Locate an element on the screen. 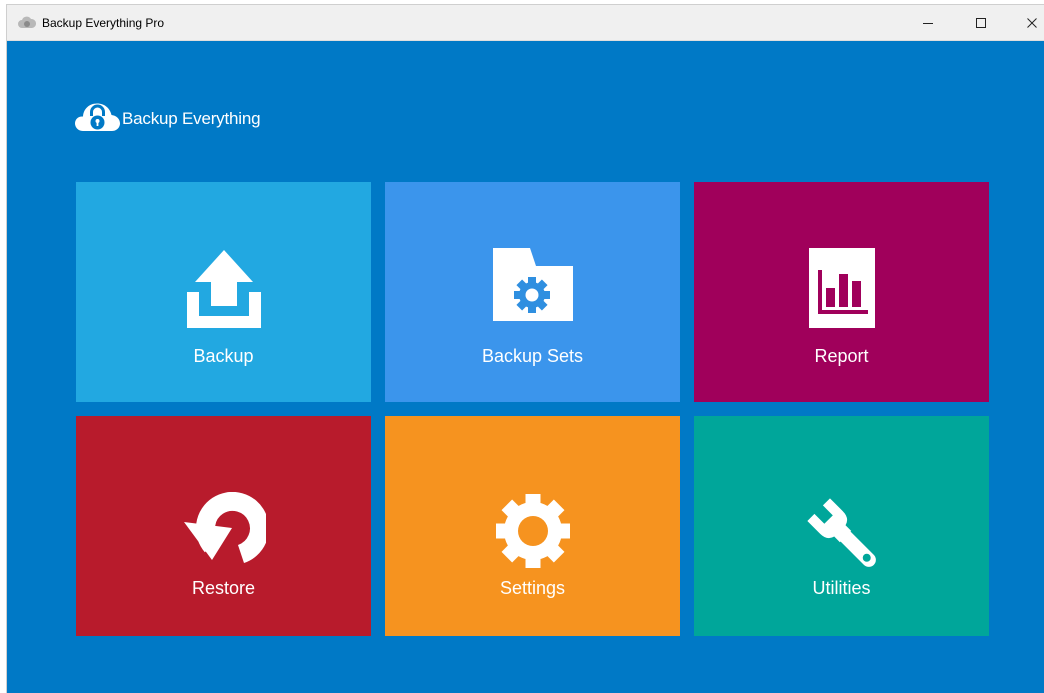 The image size is (1044, 693). bar-chart-icon is located at coordinates (841, 288).